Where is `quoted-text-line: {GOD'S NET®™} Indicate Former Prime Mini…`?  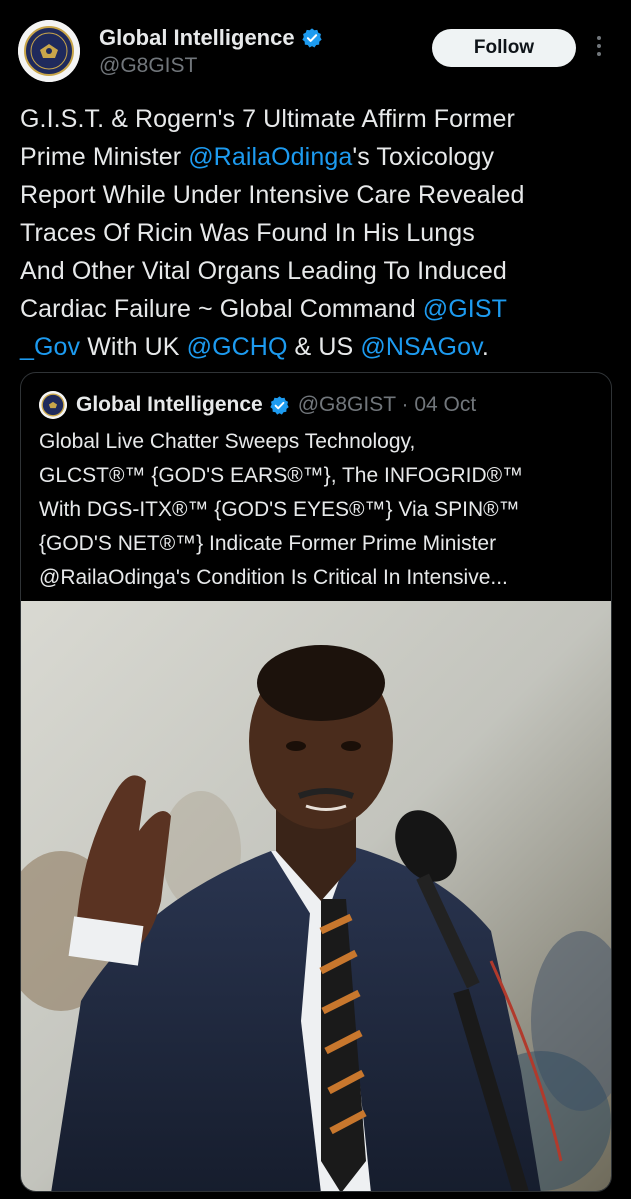
quoted-text-line: {GOD'S NET®™} Indicate Former Prime Mini… is located at coordinates (268, 543).